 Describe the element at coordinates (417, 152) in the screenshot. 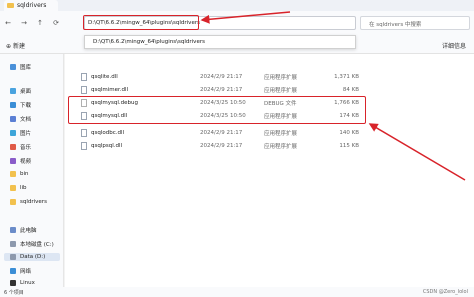

I see `arrow-to-files` at that location.